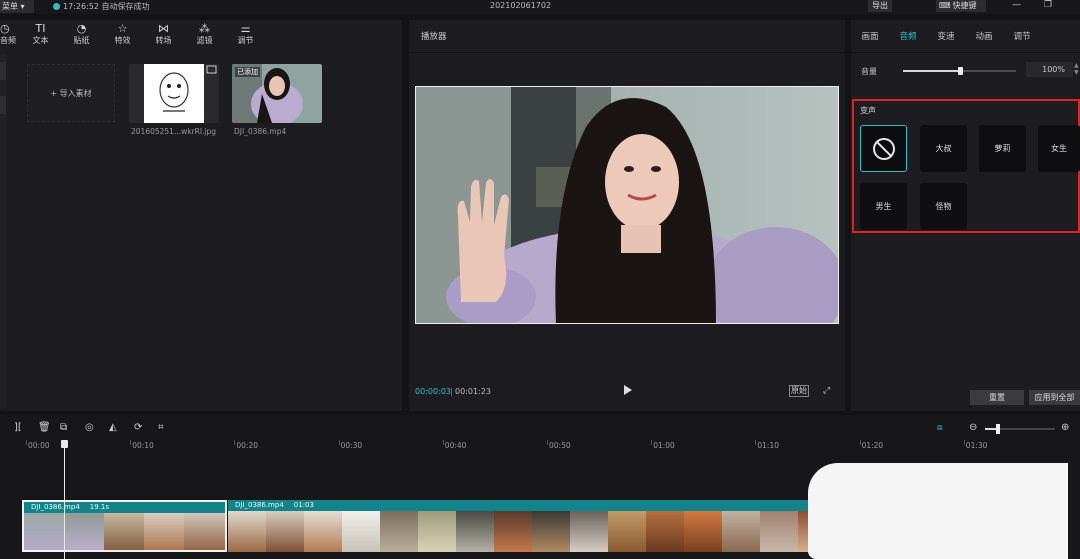 Image resolution: width=1080 pixels, height=559 pixels. What do you see at coordinates (71, 93) in the screenshot?
I see `import-media-button: + 导入素材` at bounding box center [71, 93].